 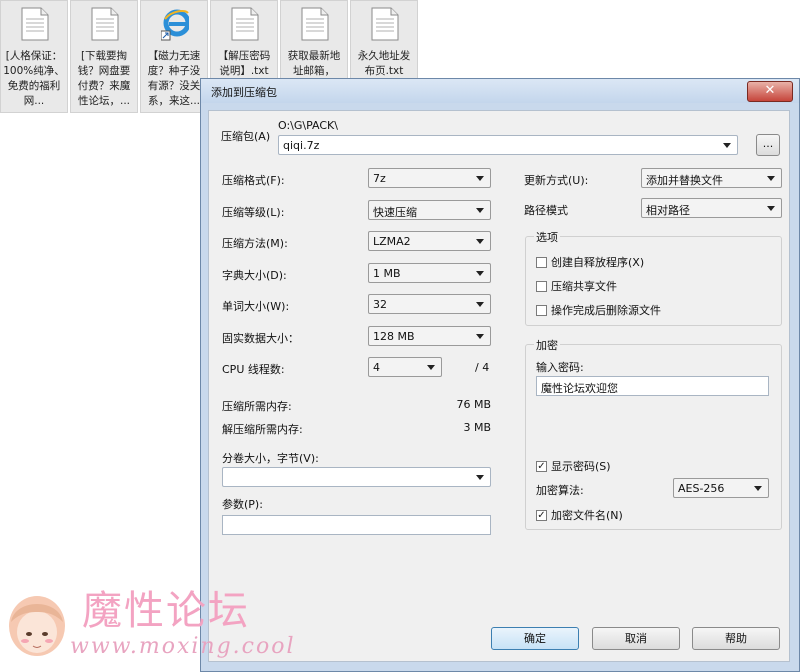 What do you see at coordinates (356, 525) in the screenshot?
I see `params-input` at bounding box center [356, 525].